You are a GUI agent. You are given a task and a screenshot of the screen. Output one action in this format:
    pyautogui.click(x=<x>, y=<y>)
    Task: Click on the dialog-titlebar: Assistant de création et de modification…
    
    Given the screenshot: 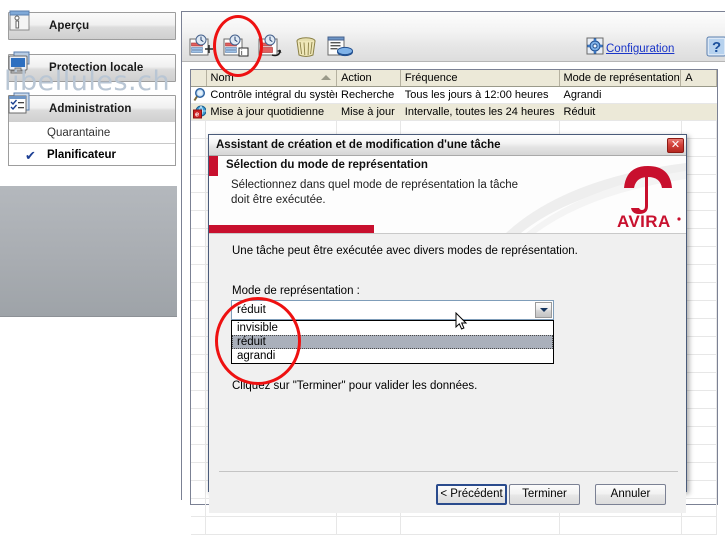 What is the action you would take?
    pyautogui.click(x=447, y=145)
    